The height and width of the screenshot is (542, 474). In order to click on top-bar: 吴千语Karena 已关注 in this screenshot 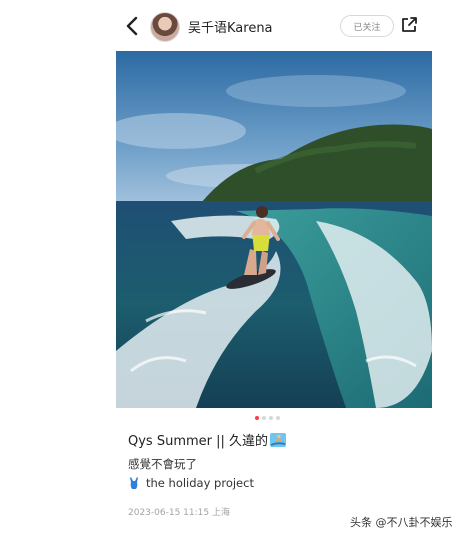, I will do `click(237, 26)`.